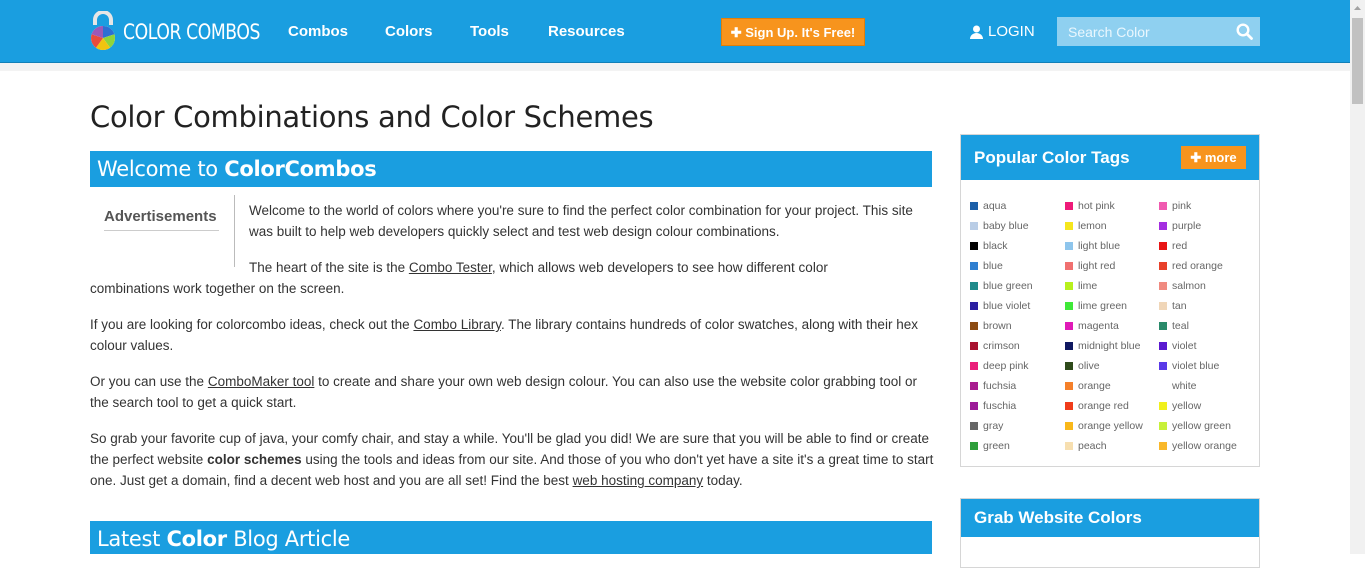 Image resolution: width=1365 pixels, height=568 pixels. I want to click on color-tag: pink, so click(1175, 206).